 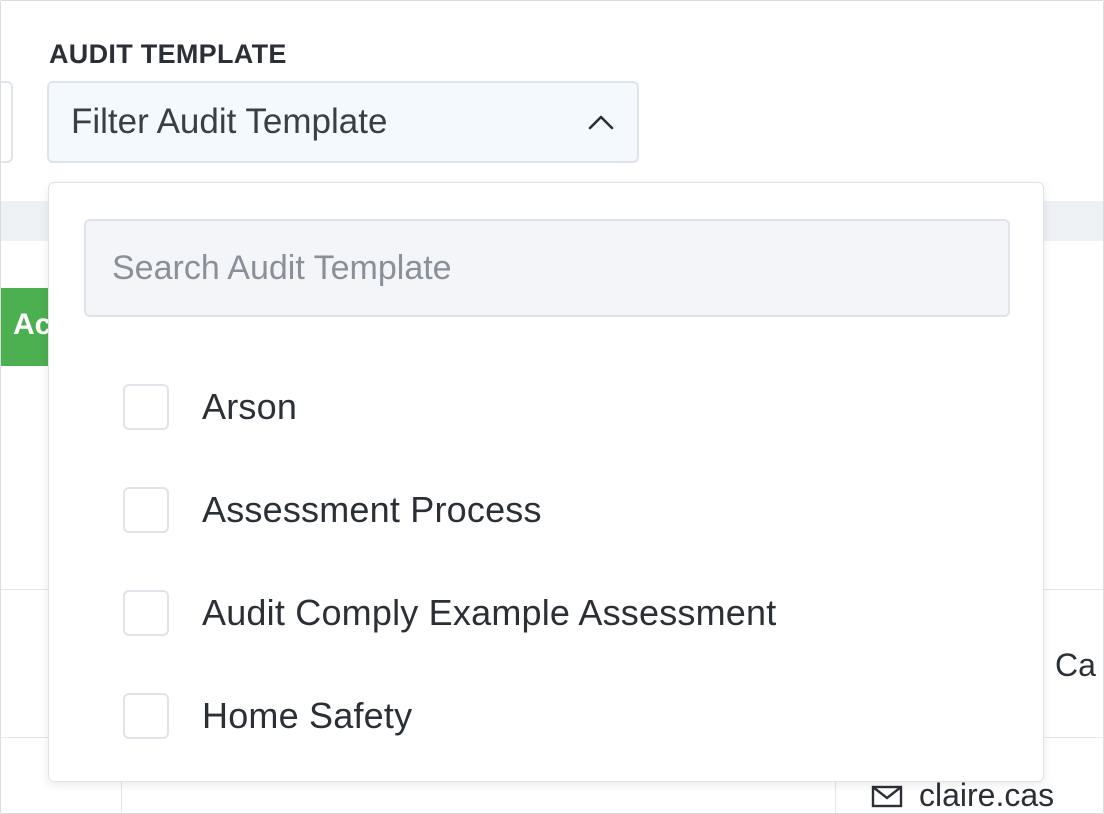 What do you see at coordinates (7, 122) in the screenshot?
I see `background-filter-field` at bounding box center [7, 122].